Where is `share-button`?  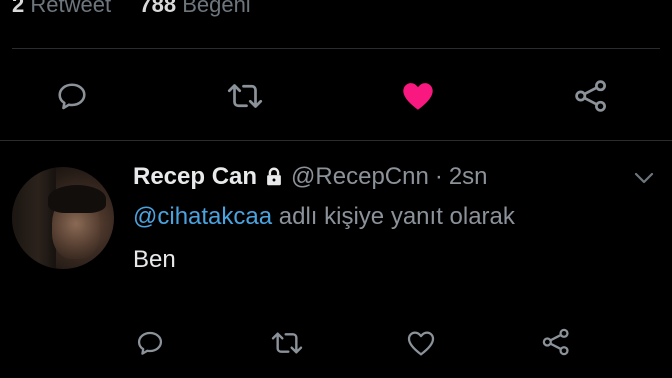
share-button is located at coordinates (591, 96).